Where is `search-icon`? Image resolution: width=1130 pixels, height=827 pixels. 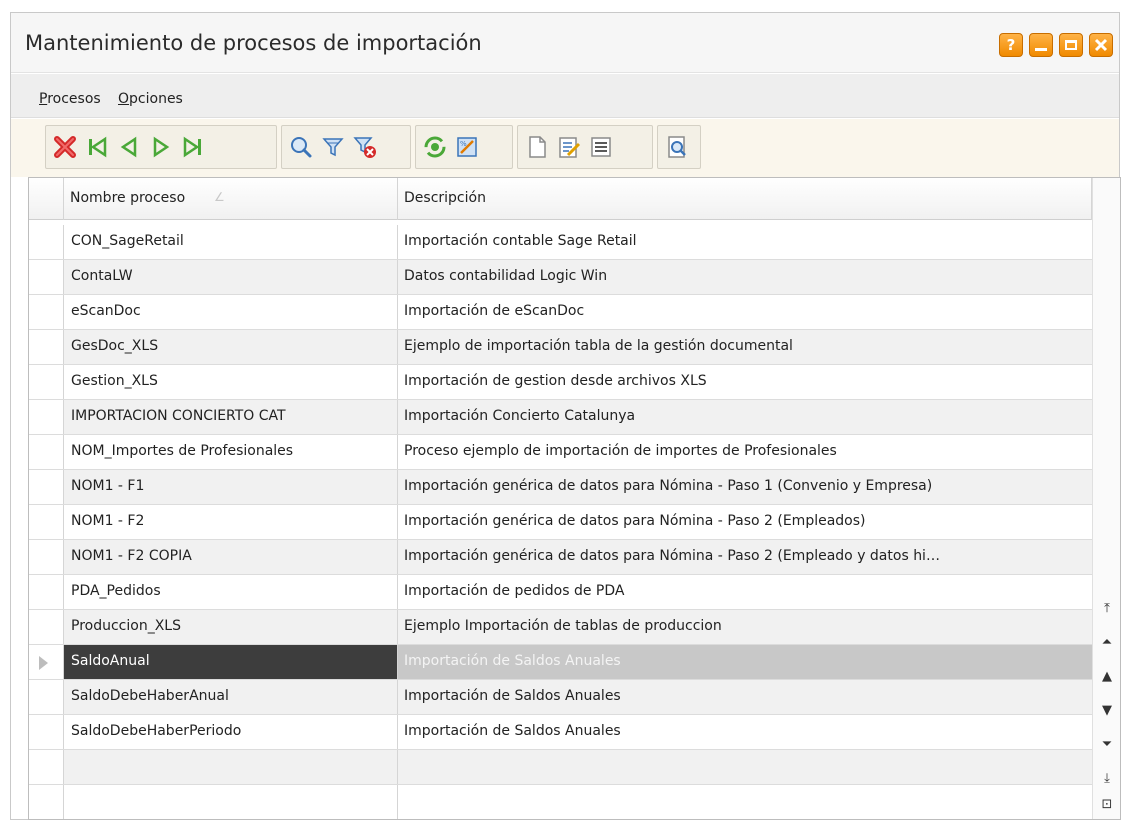
search-icon is located at coordinates (301, 147).